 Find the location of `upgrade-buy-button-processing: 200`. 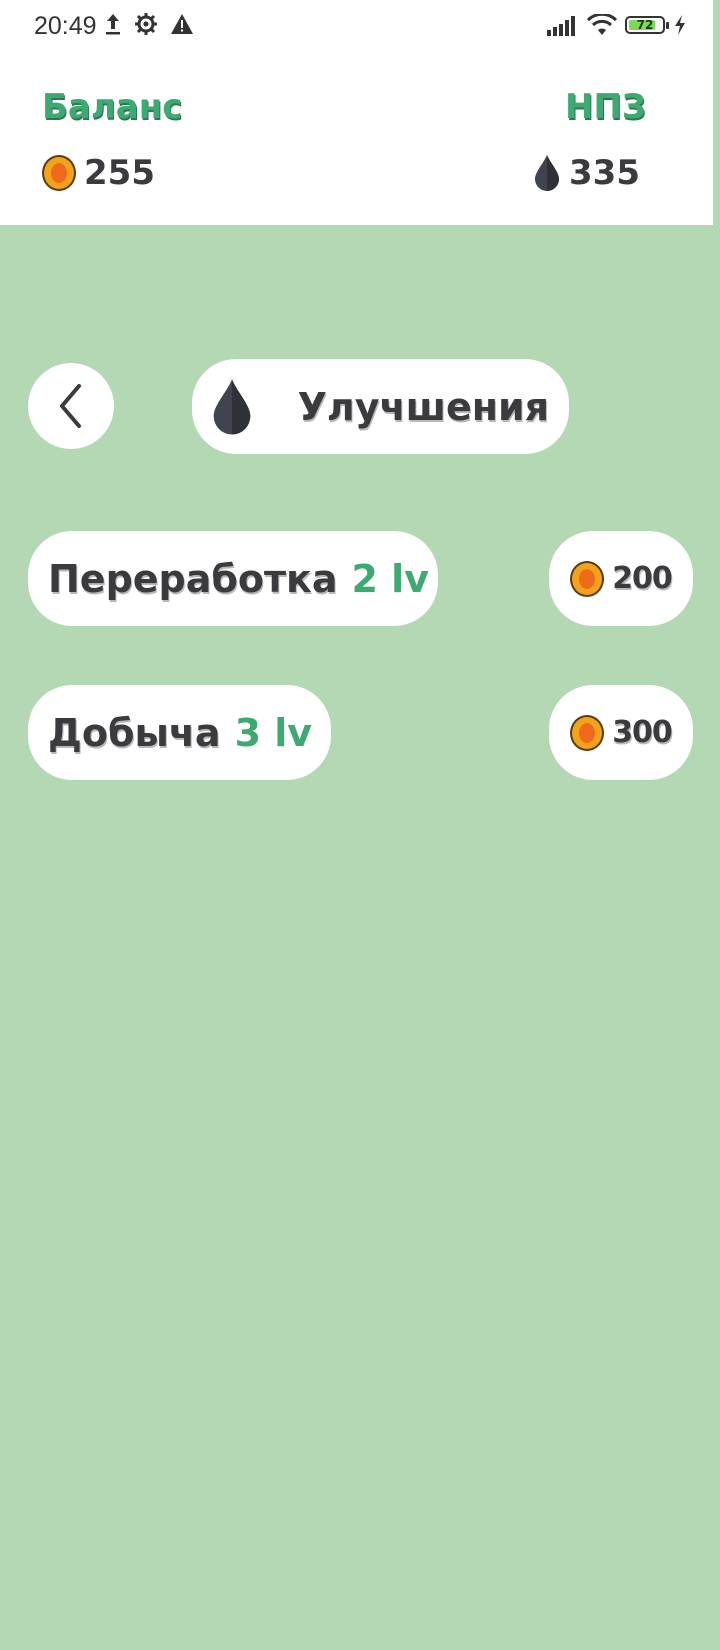

upgrade-buy-button-processing: 200 is located at coordinates (621, 578).